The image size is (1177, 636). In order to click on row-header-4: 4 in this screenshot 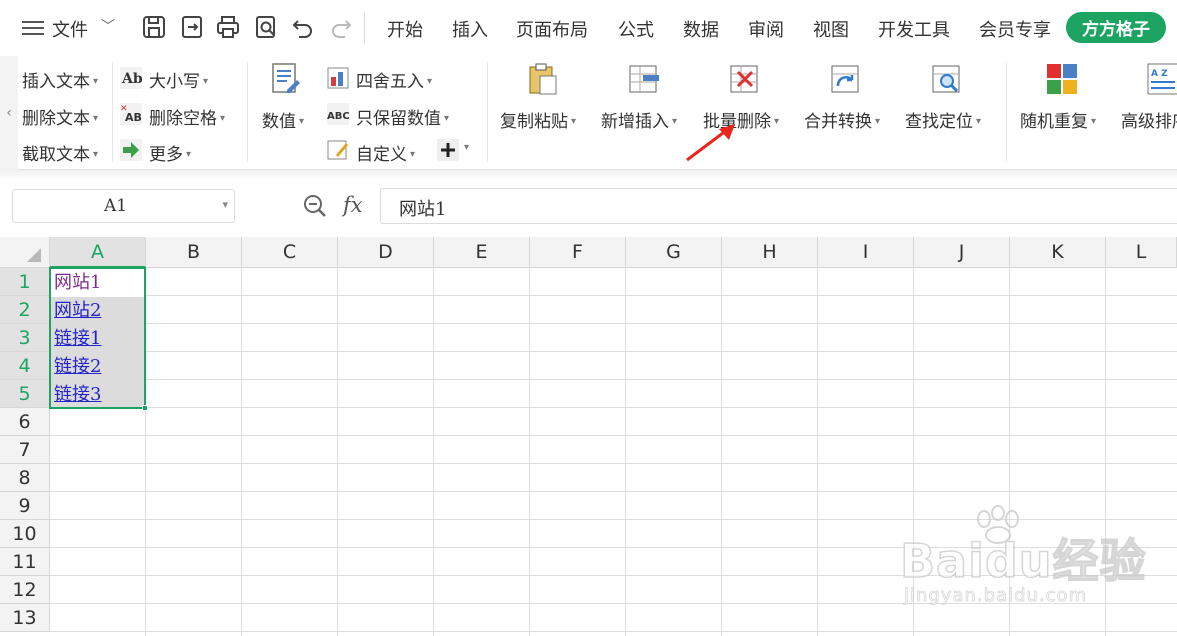, I will do `click(25, 366)`.